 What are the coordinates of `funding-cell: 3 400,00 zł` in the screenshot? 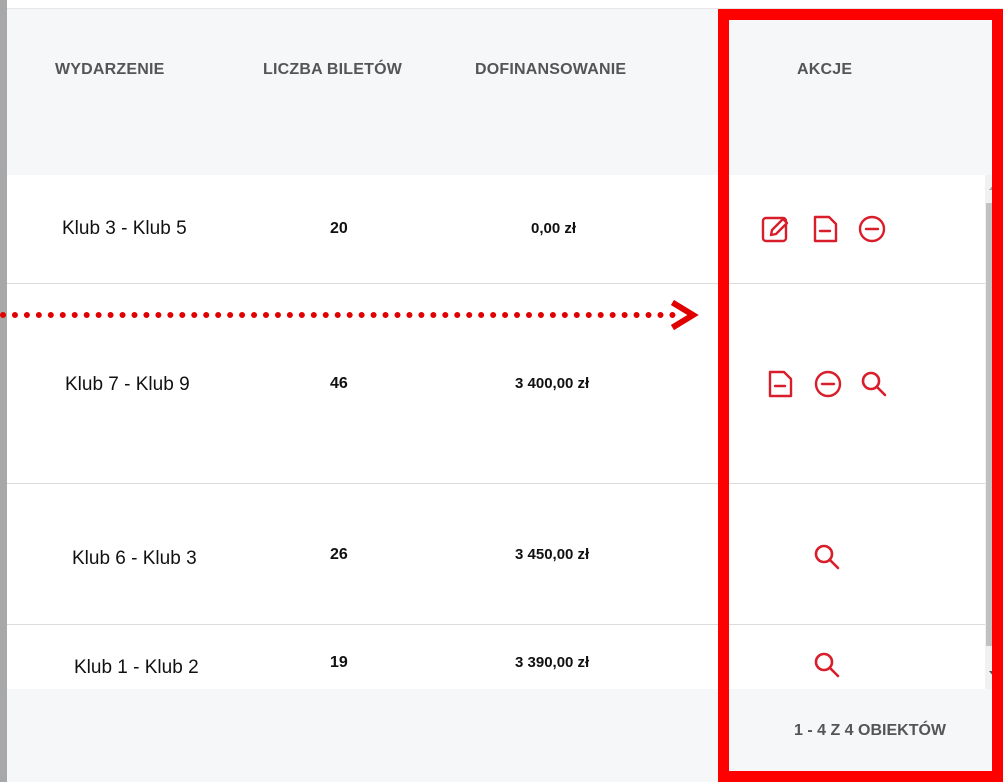 It's located at (552, 383).